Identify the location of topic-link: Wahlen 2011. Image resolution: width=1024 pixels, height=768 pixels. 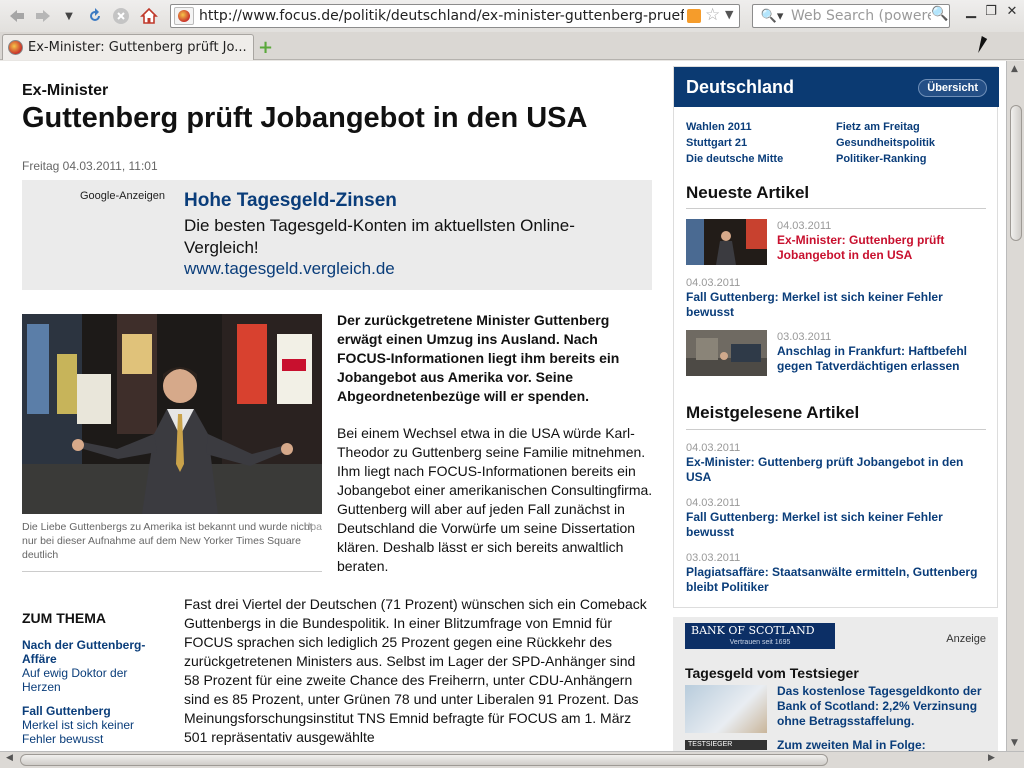
(761, 127).